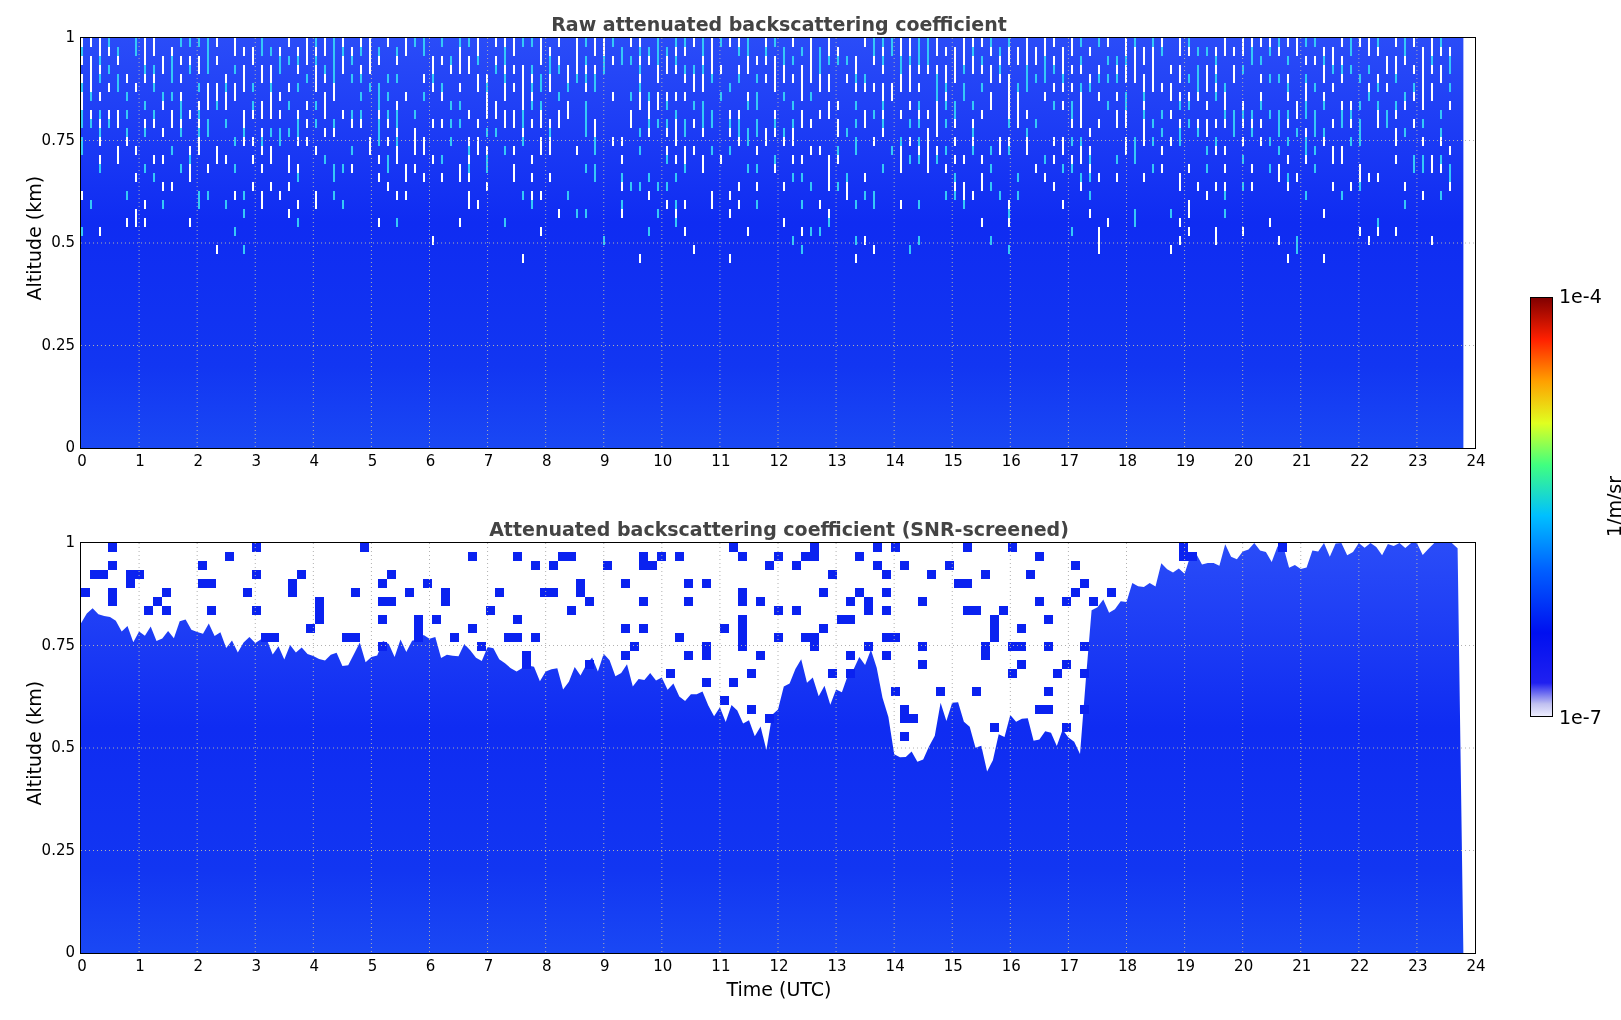  What do you see at coordinates (779, 989) in the screenshot?
I see `axis-label: Time (UTC)` at bounding box center [779, 989].